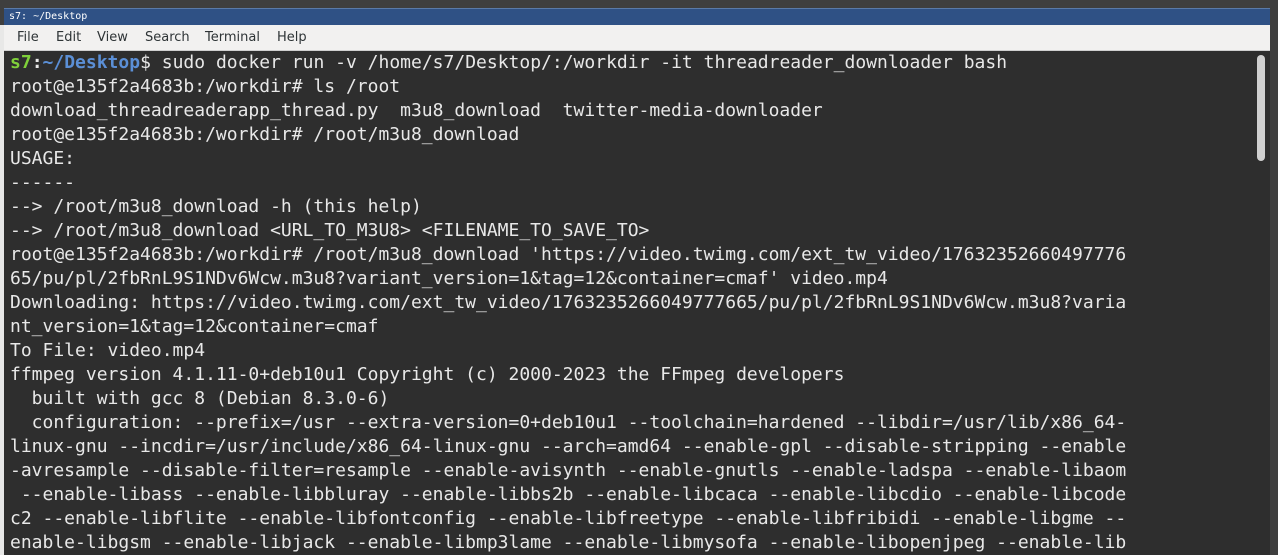 The width and height of the screenshot is (1278, 555). What do you see at coordinates (91, 62) in the screenshot?
I see `prompt-path: ~/Desktop` at bounding box center [91, 62].